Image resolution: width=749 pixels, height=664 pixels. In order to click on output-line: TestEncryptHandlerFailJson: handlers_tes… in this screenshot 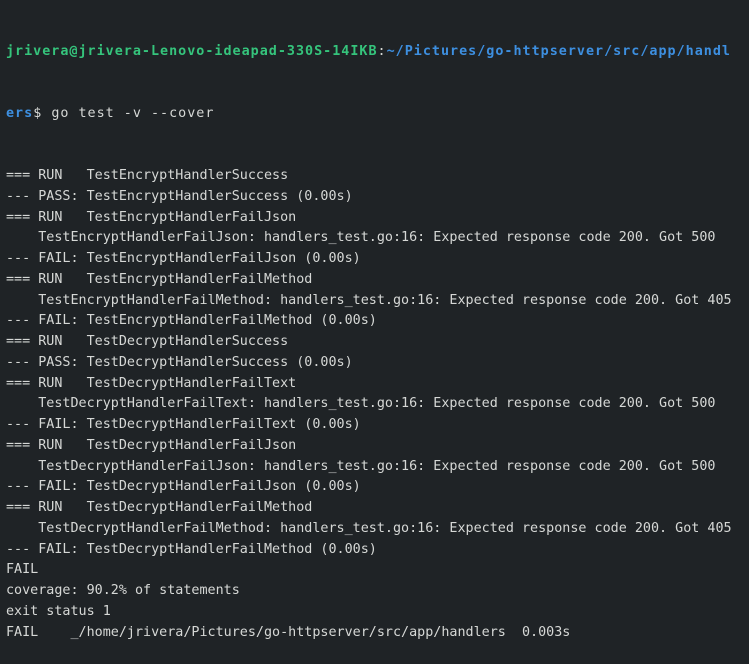, I will do `click(361, 238)`.